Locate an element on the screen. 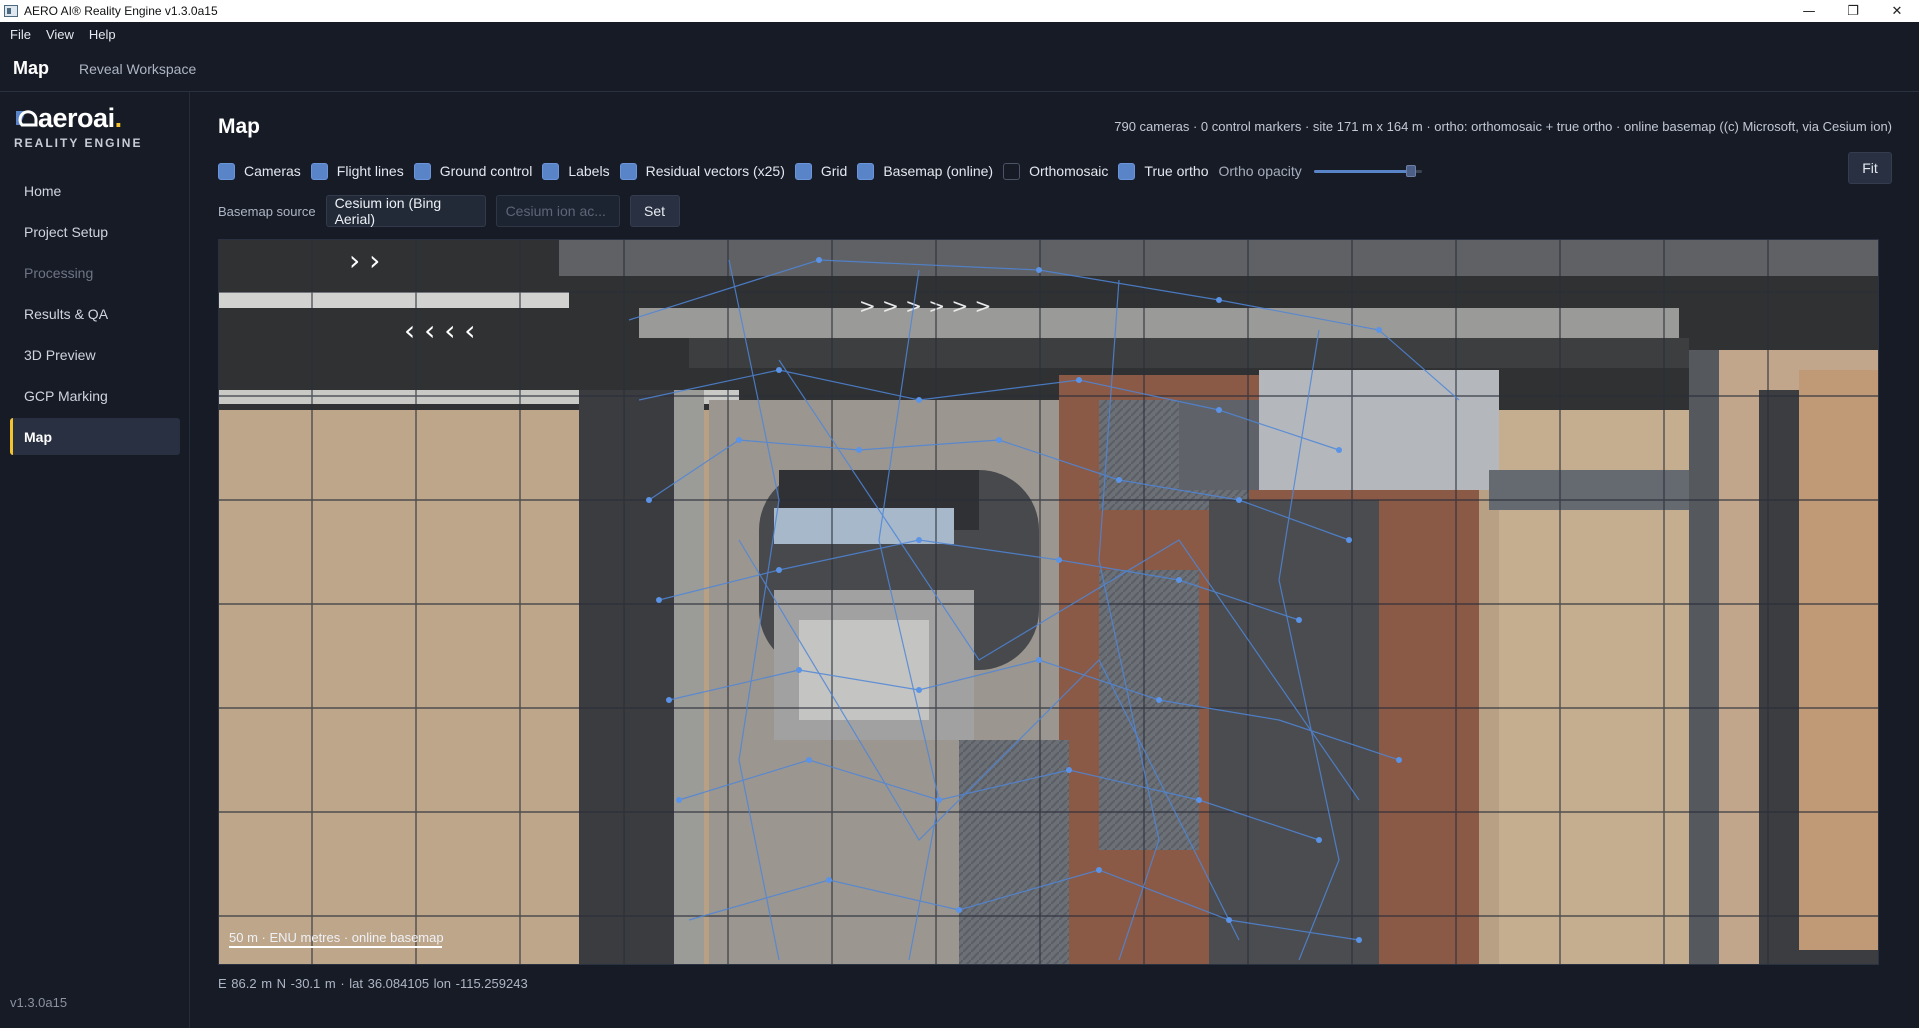 The width and height of the screenshot is (1919, 1028). flight-lines-checkbox is located at coordinates (319, 171).